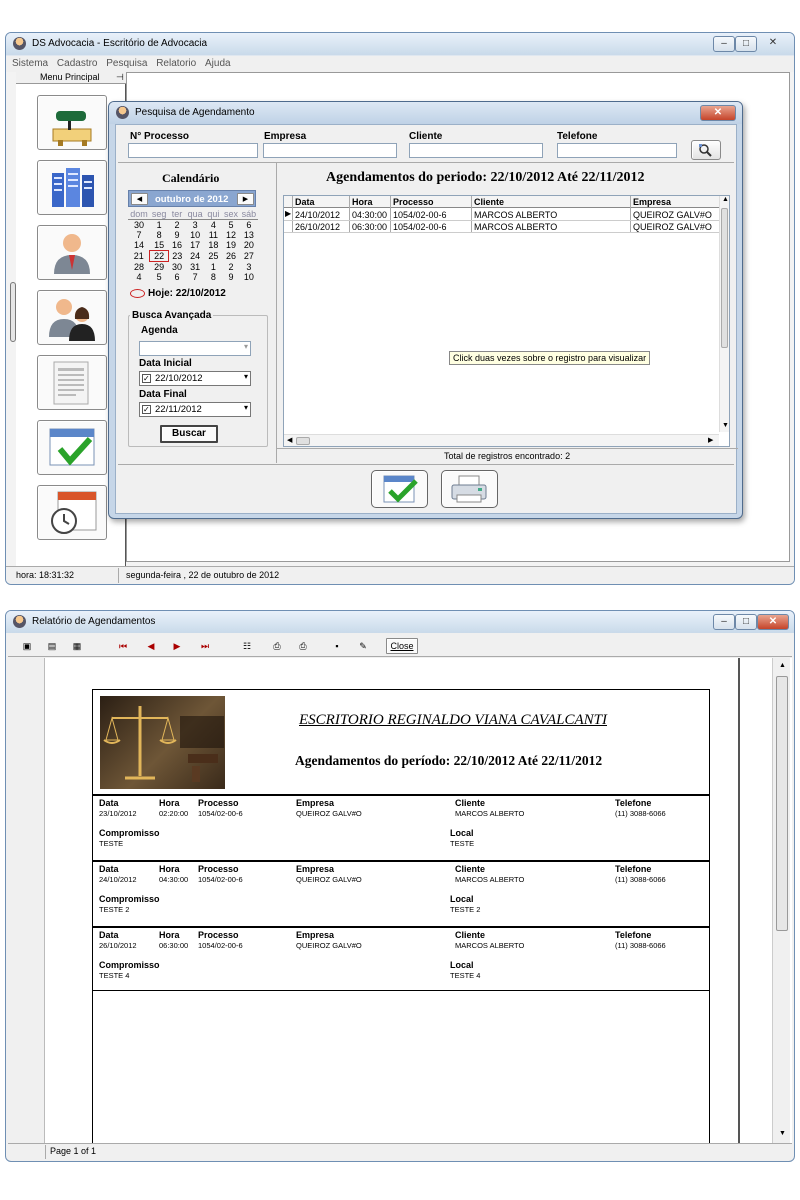  I want to click on side-button-lamp, so click(72, 122).